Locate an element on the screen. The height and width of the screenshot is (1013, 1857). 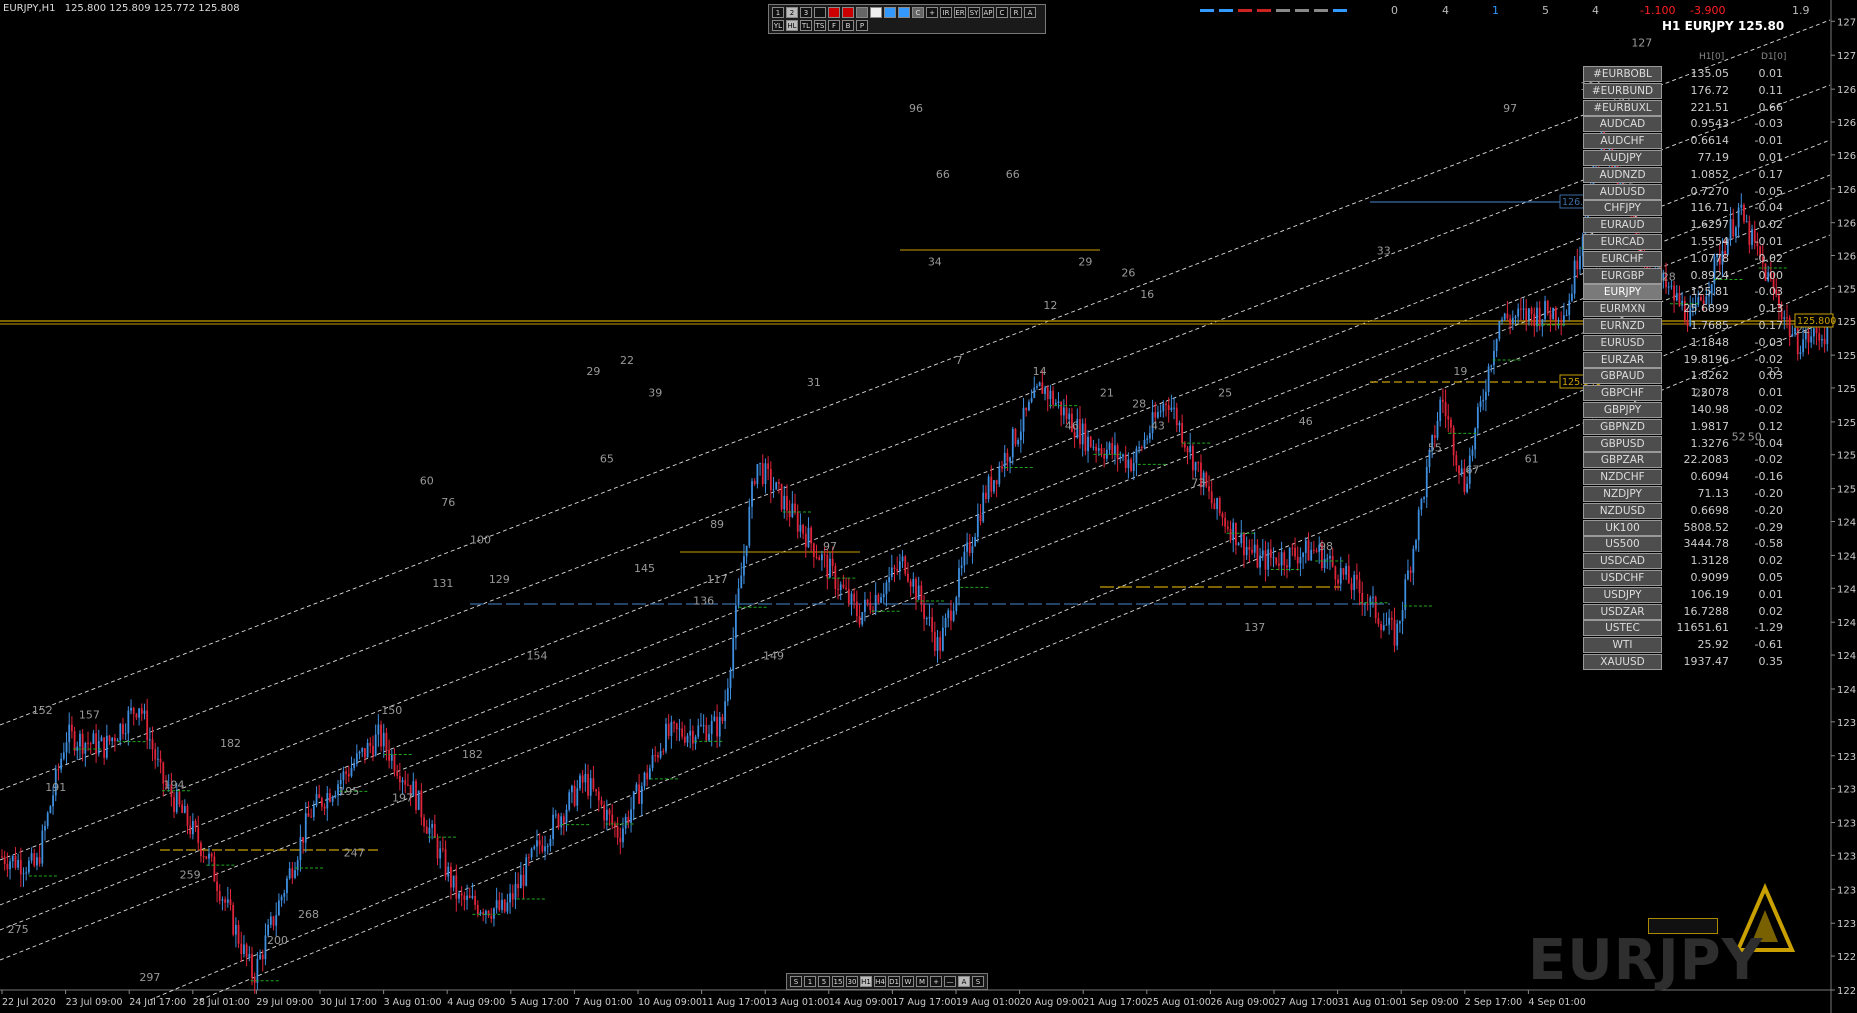
timeframe-button: 30 is located at coordinates (852, 981).